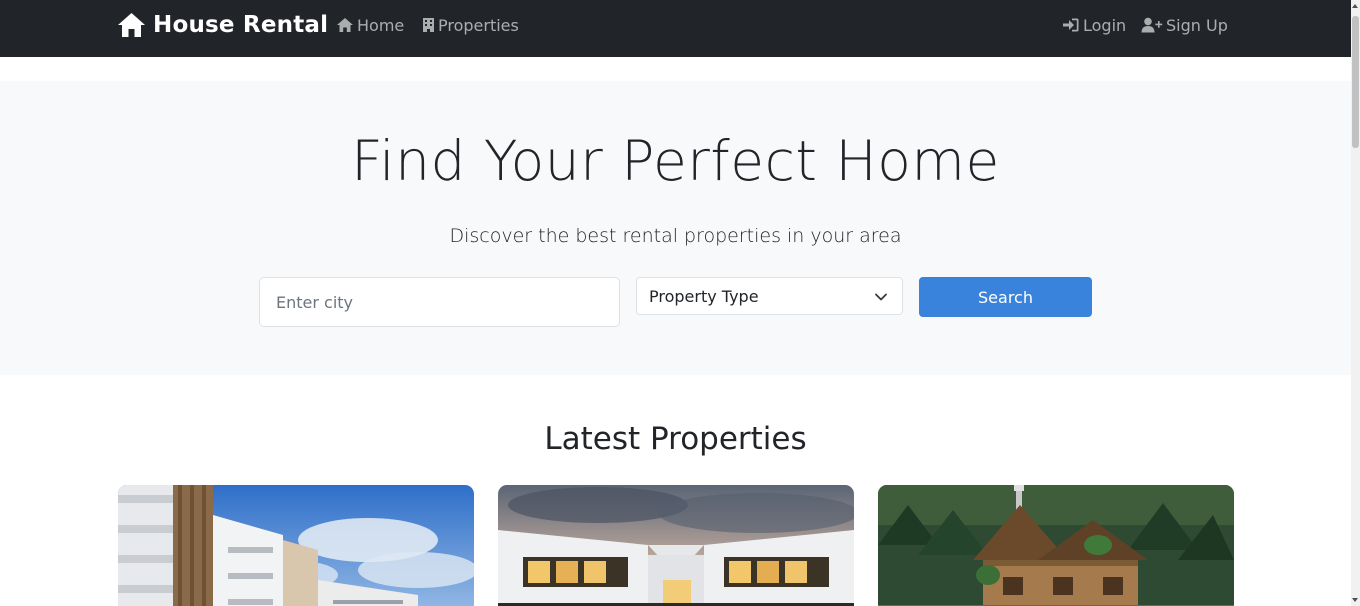  I want to click on house-icon, so click(131, 25).